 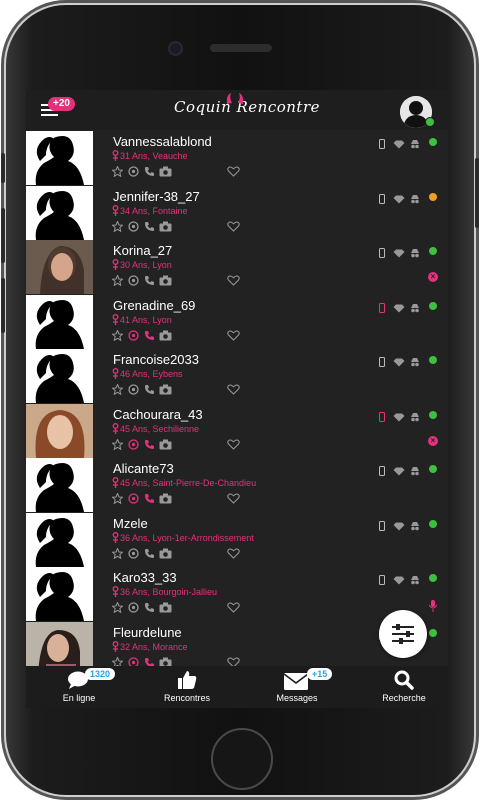 I want to click on profile-row: Francoise2033 46 Ans, Eybens, so click(x=237, y=375).